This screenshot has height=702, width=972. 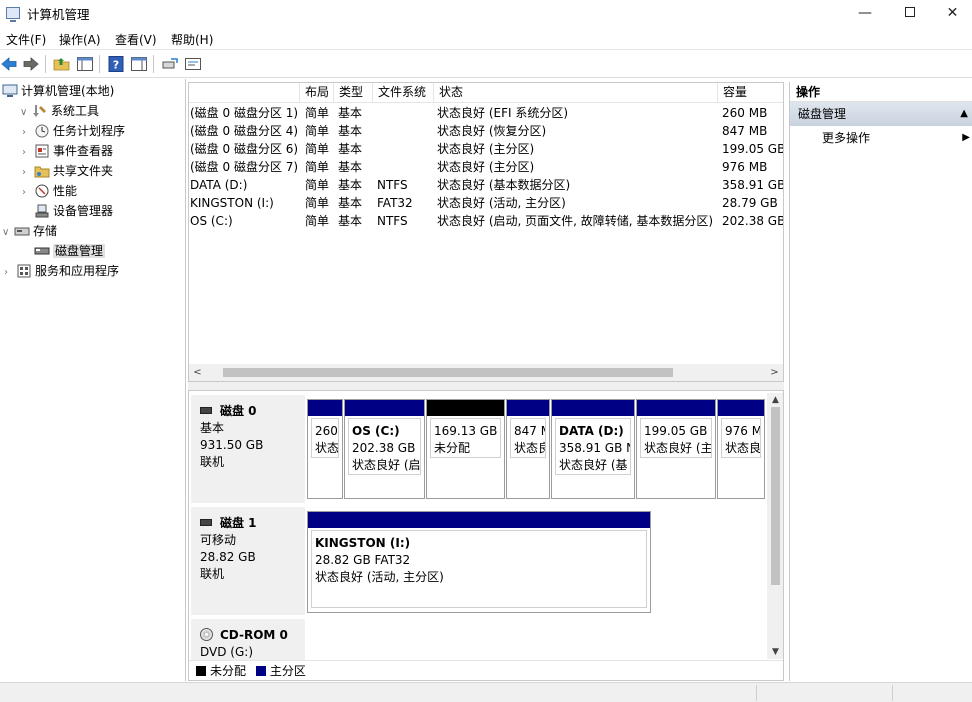 I want to click on partition-disk0-1: 260 状态, so click(x=325, y=449).